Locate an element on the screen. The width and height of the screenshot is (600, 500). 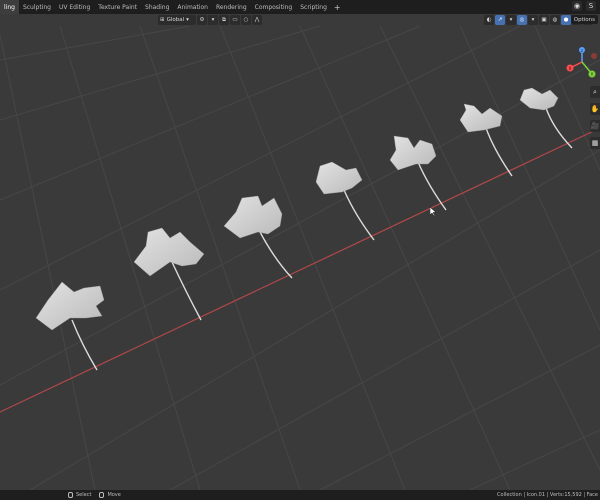
xray-icon: ▣ is located at coordinates (544, 20).